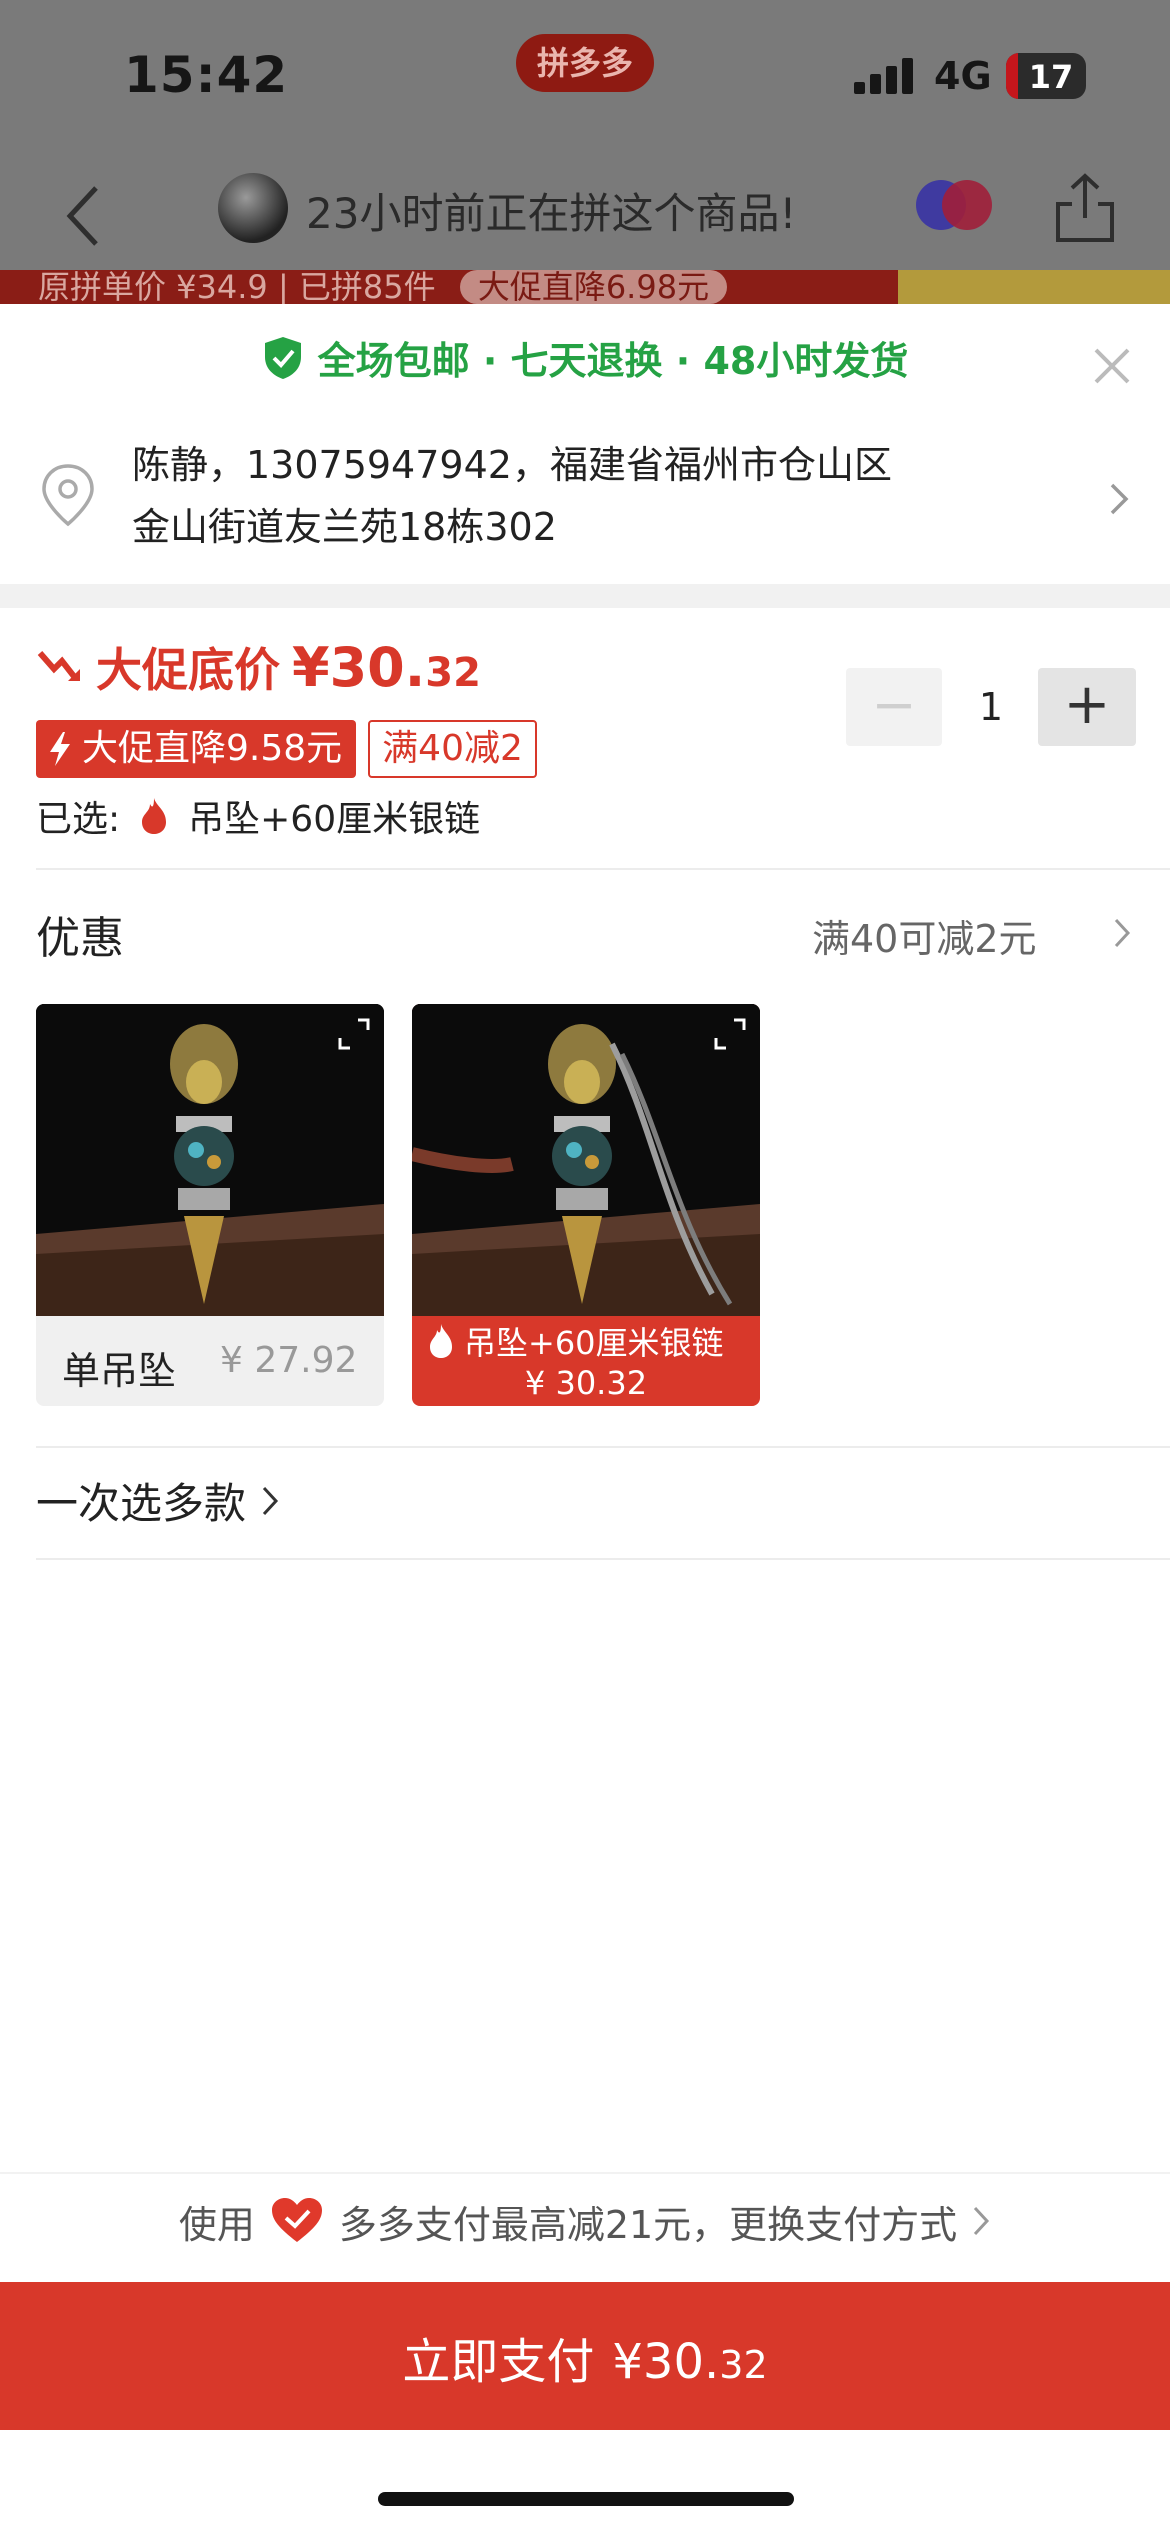  I want to click on quantity-stepper: − 1 +, so click(991, 707).